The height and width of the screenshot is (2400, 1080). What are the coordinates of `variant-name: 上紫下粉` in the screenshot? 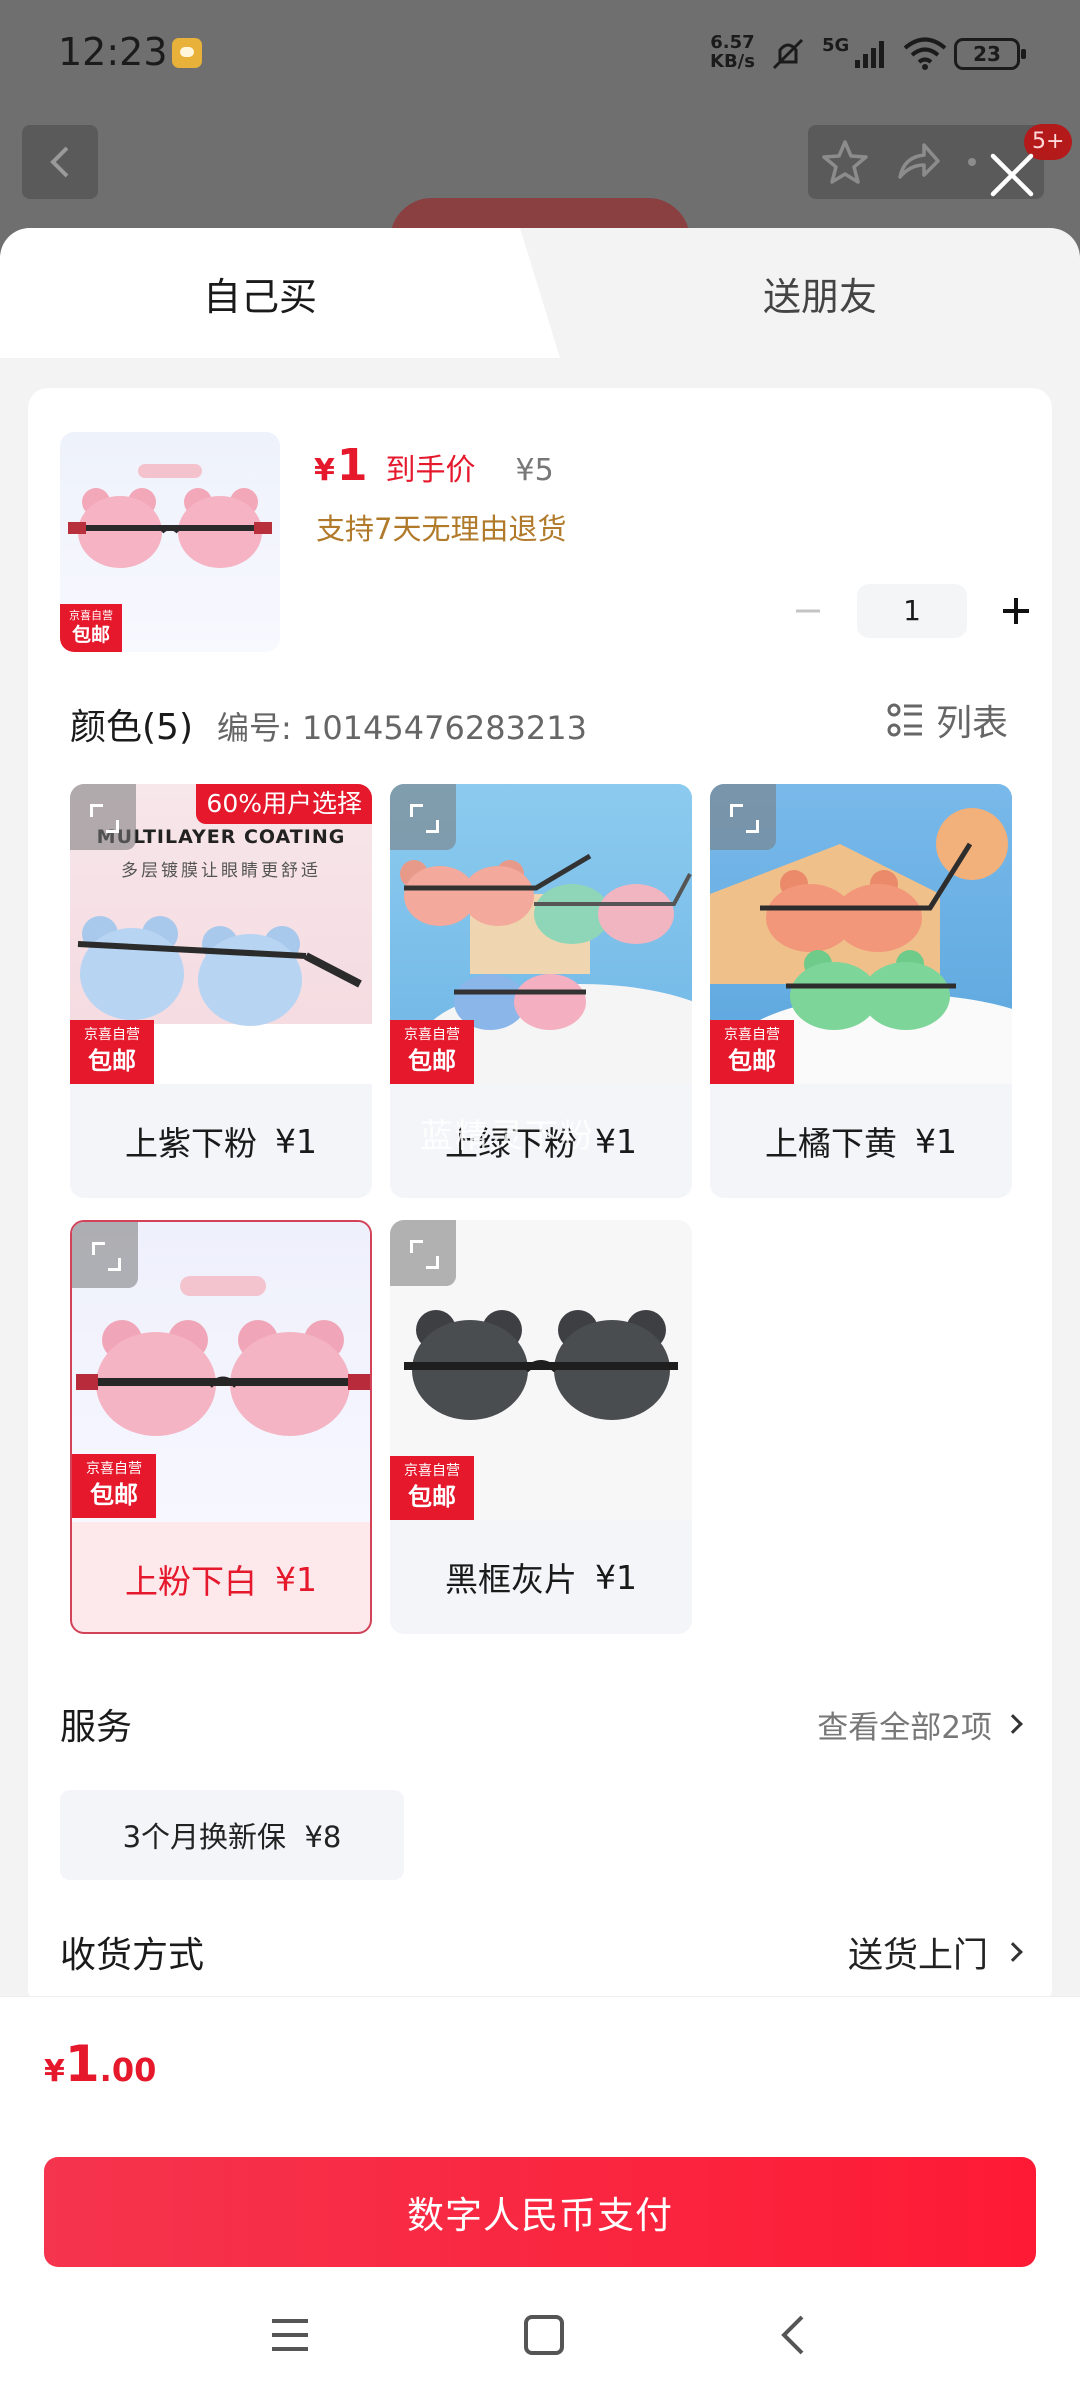 It's located at (191, 1143).